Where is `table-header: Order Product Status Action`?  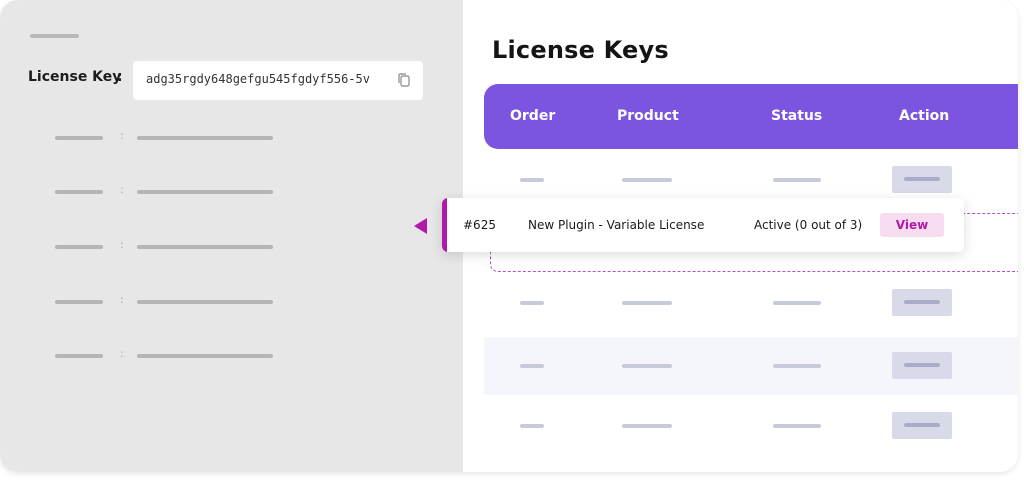
table-header: Order Product Status Action is located at coordinates (751, 116).